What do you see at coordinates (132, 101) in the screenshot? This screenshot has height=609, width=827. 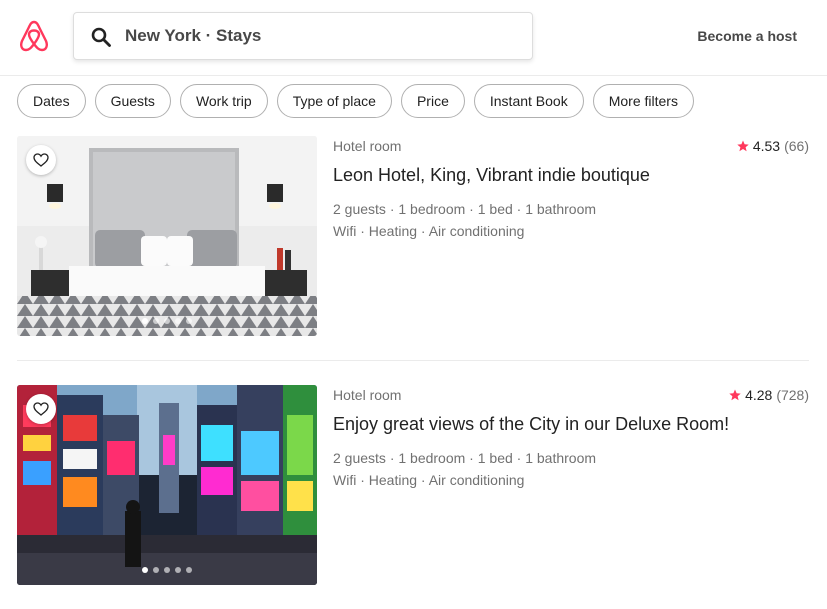 I see `filter-guests: Guests` at bounding box center [132, 101].